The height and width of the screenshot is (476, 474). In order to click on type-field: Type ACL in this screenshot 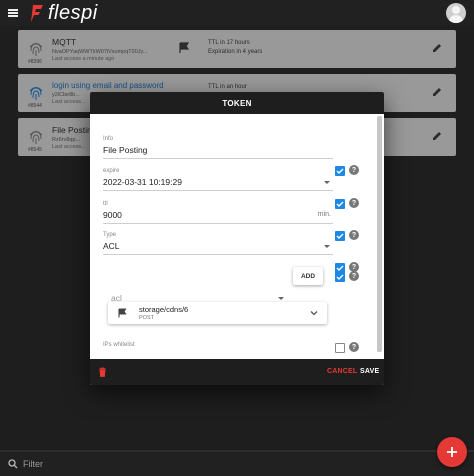, I will do `click(218, 243)`.